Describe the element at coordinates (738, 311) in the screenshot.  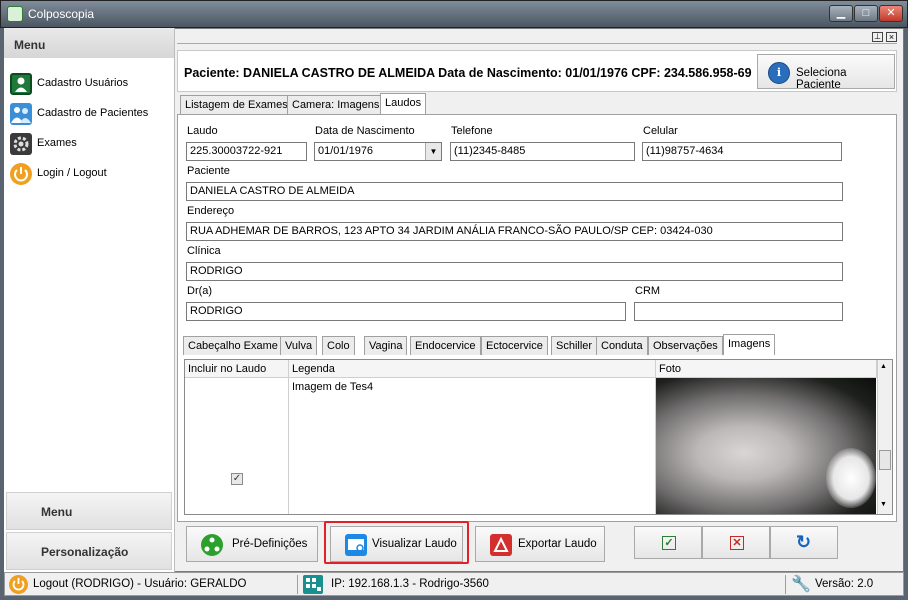
I see `crm-field` at that location.